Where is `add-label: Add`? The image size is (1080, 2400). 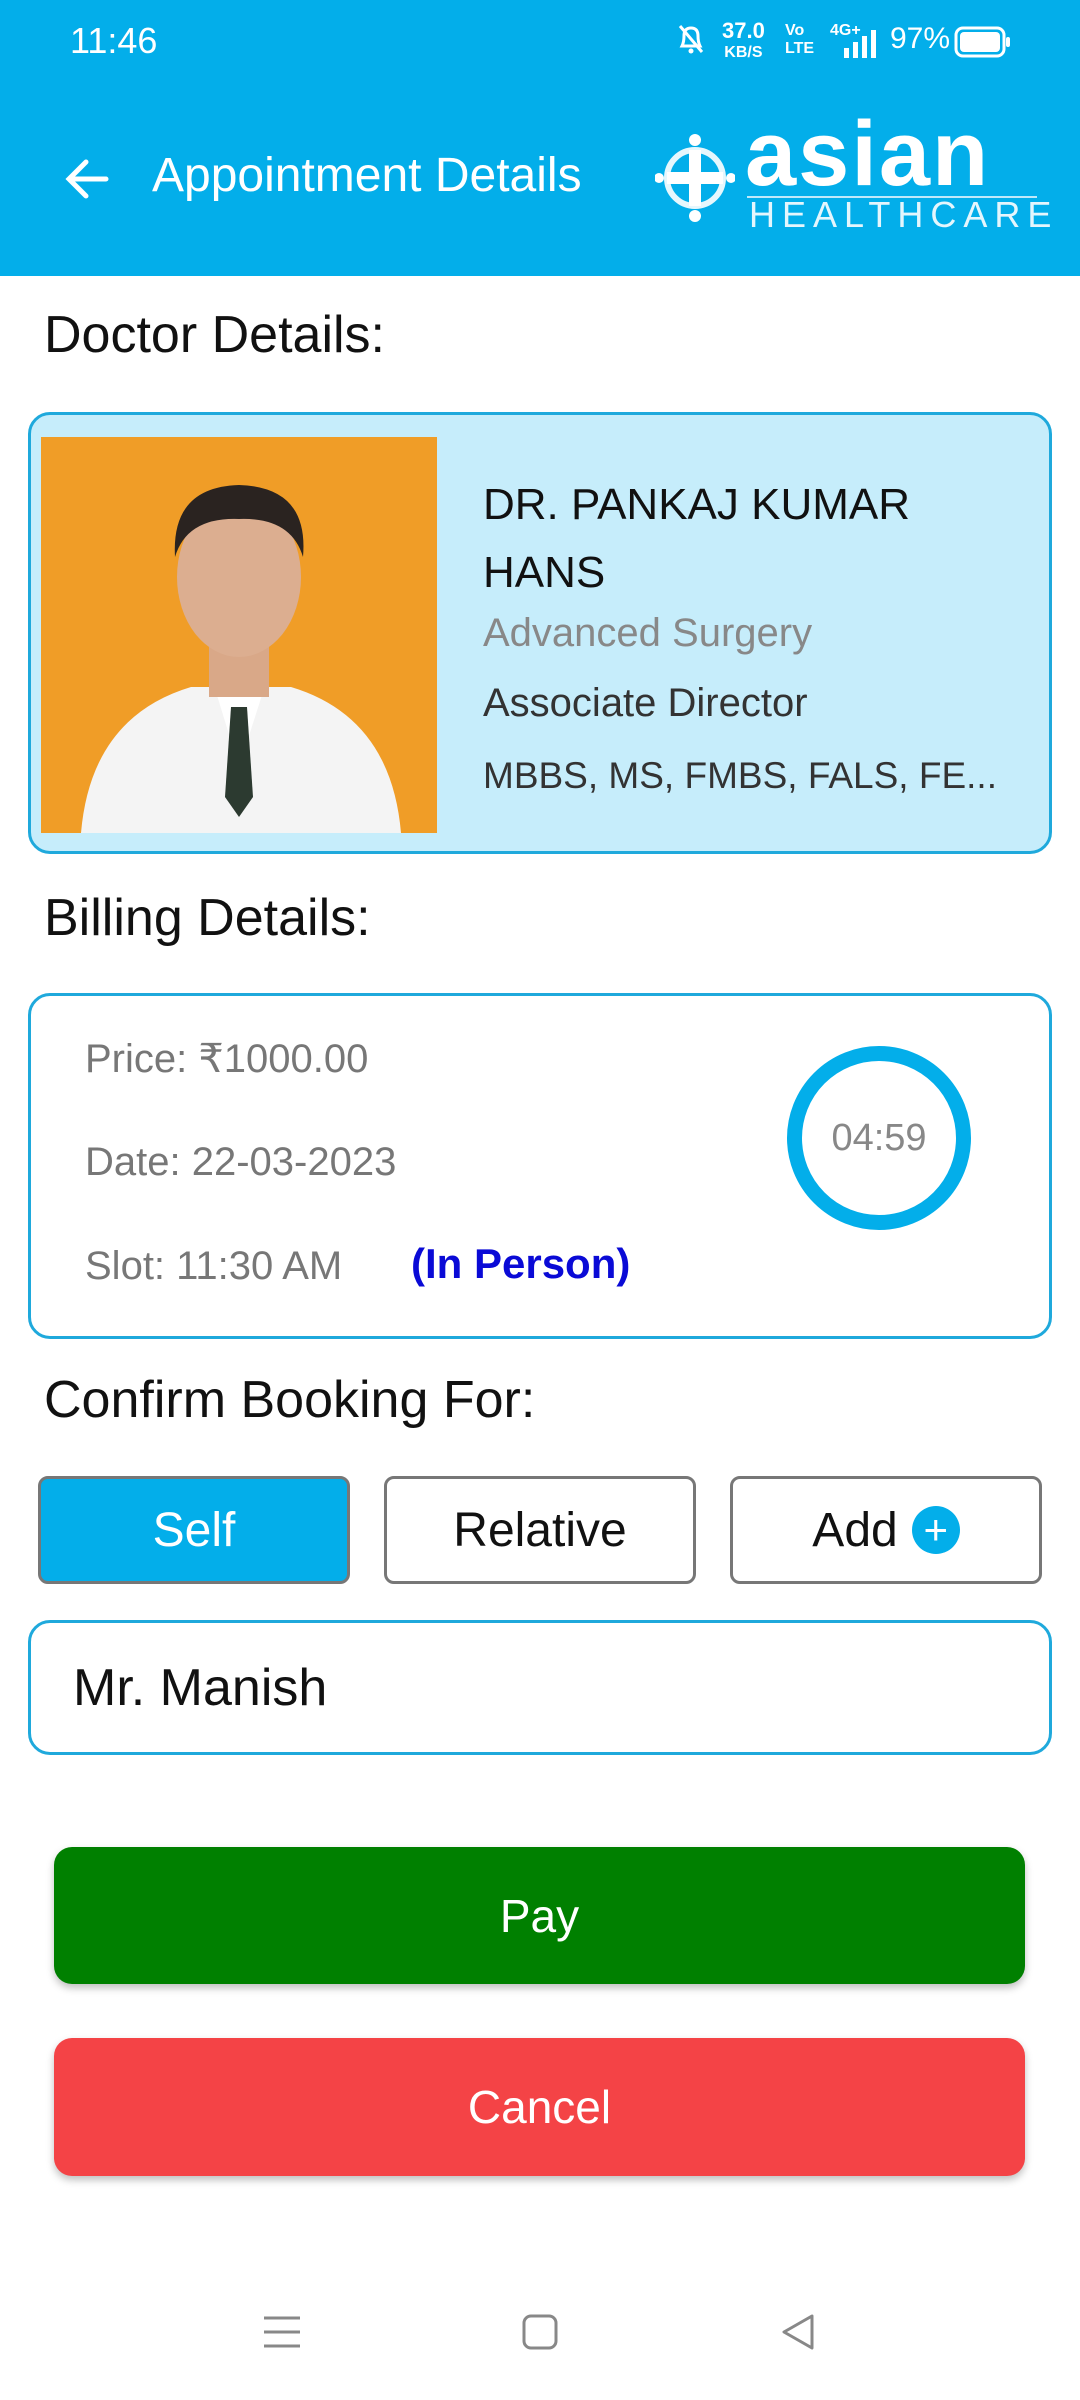
add-label: Add is located at coordinates (855, 1530).